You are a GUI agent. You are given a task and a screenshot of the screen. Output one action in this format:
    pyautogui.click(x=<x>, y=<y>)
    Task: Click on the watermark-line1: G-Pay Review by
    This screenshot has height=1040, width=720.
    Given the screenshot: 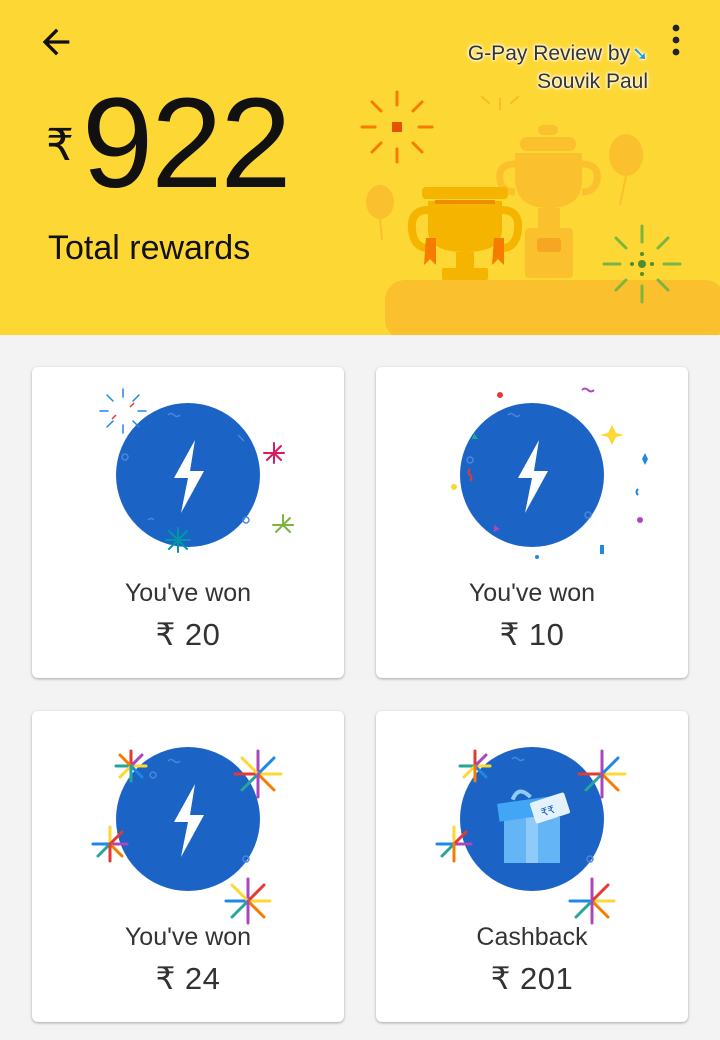 What is the action you would take?
    pyautogui.click(x=549, y=53)
    